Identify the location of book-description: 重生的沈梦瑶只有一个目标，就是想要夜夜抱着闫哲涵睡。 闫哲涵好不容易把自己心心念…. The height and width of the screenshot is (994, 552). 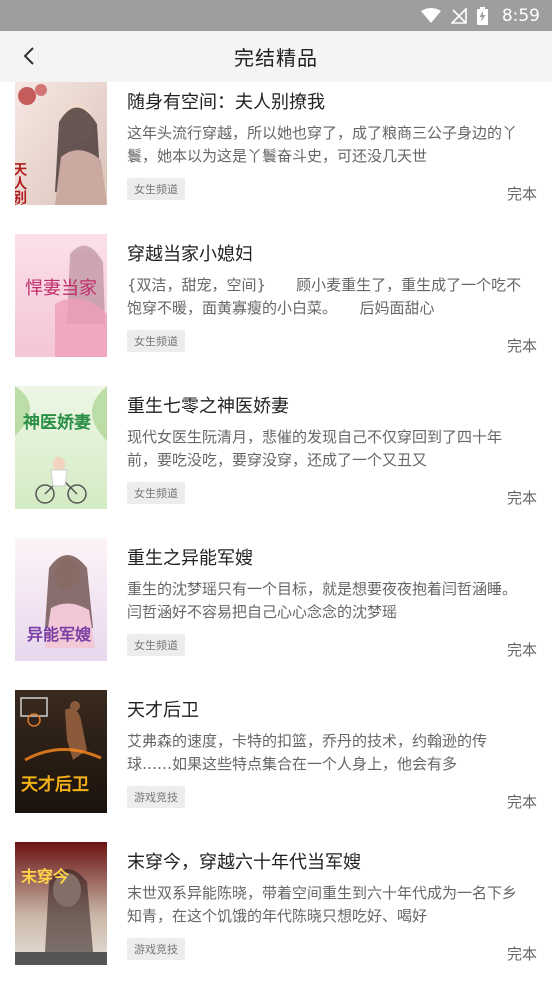
(325, 600).